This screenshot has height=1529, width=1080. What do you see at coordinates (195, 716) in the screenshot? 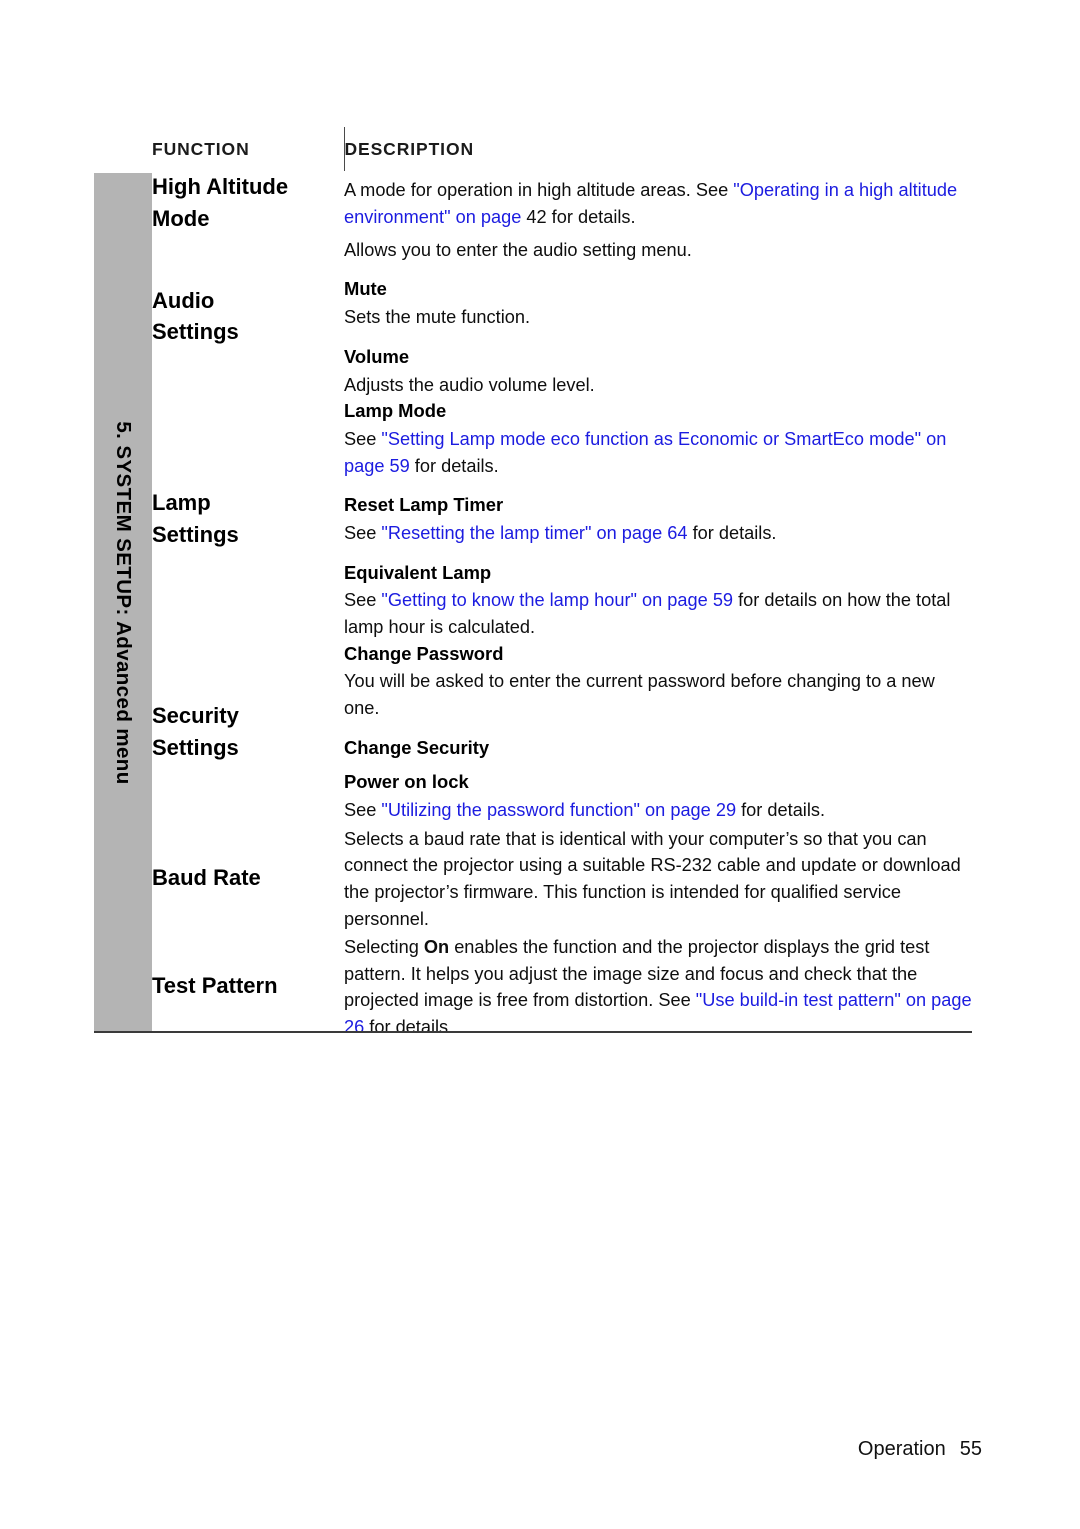
I see `function-name-line: Security` at bounding box center [195, 716].